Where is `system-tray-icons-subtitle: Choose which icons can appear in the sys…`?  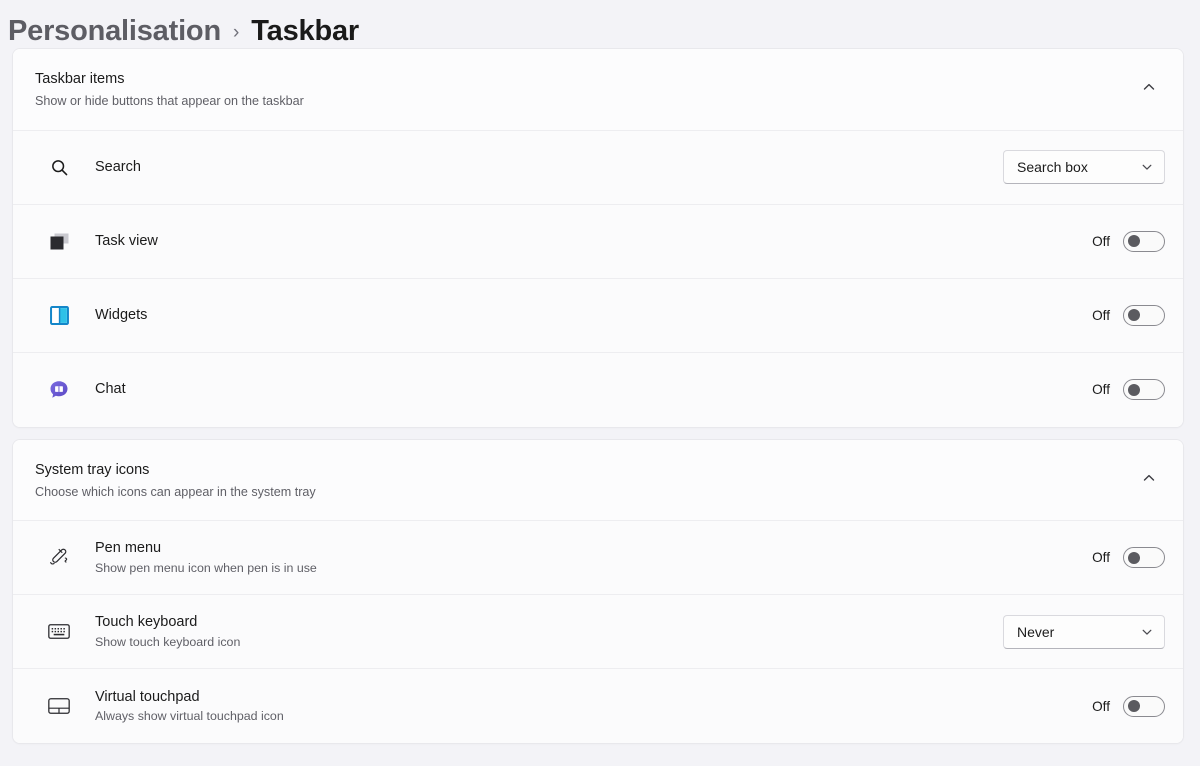
system-tray-icons-subtitle: Choose which icons can appear in the sys… is located at coordinates (175, 491).